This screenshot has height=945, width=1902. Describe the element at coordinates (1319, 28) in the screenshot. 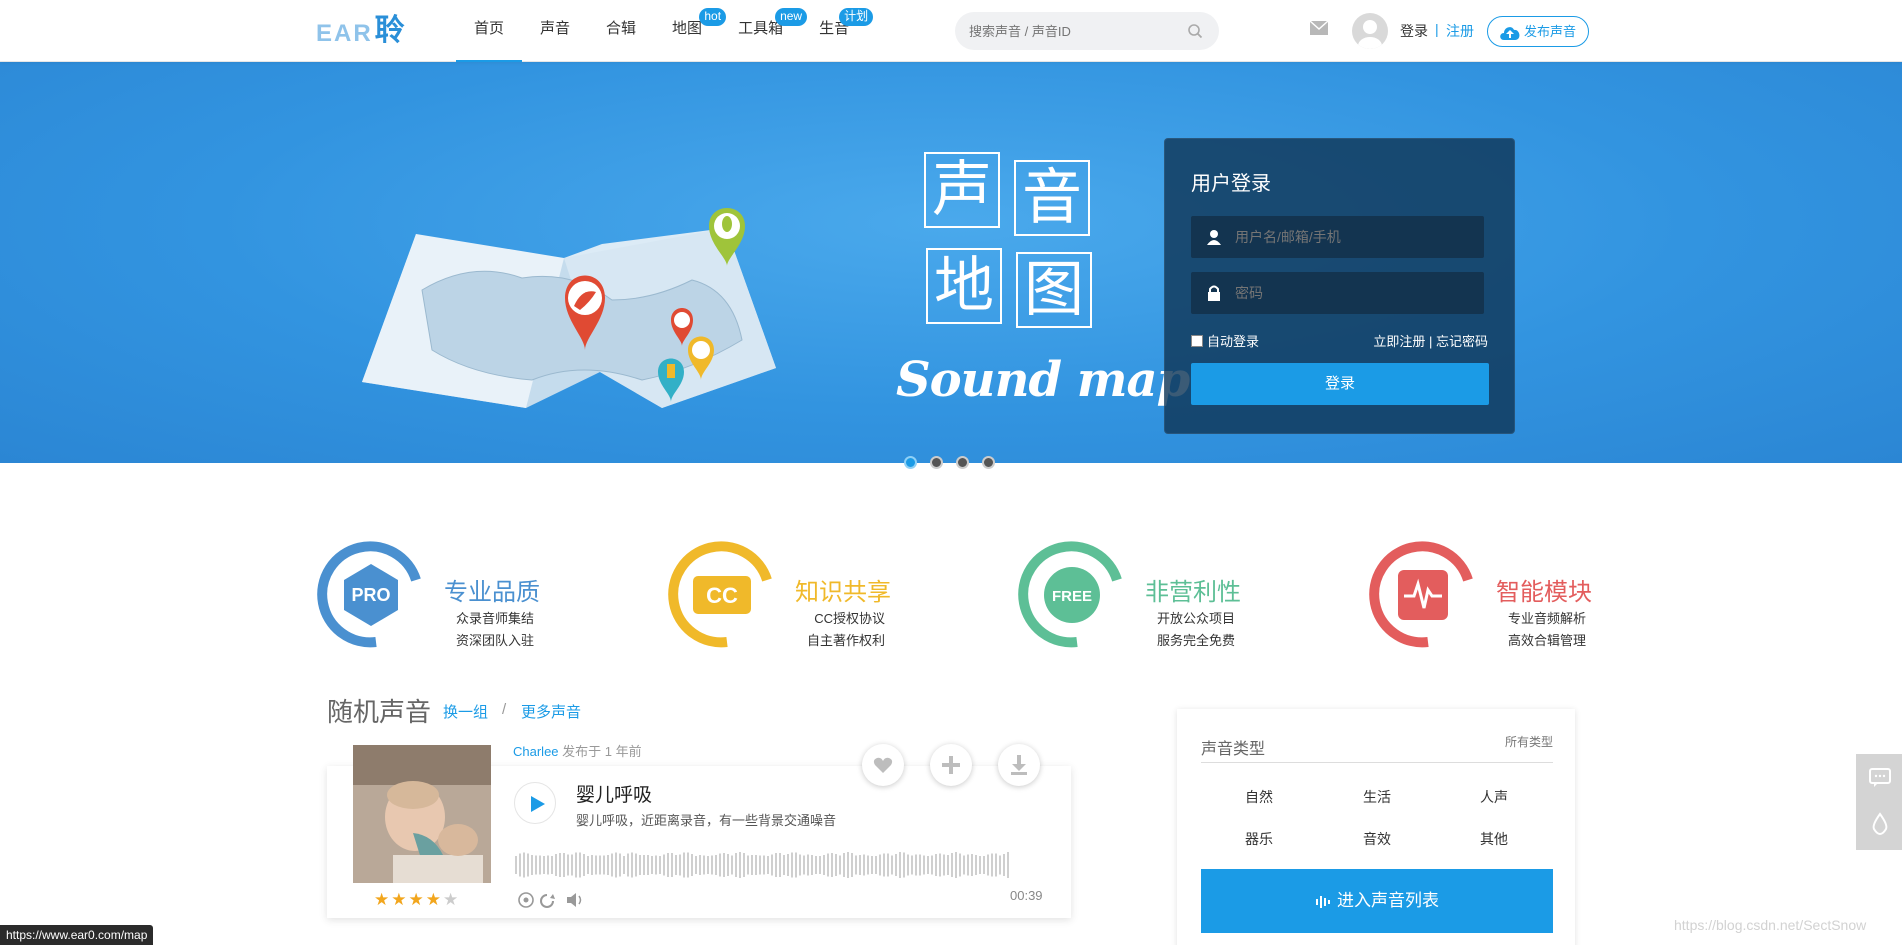

I see `mail-icon` at that location.